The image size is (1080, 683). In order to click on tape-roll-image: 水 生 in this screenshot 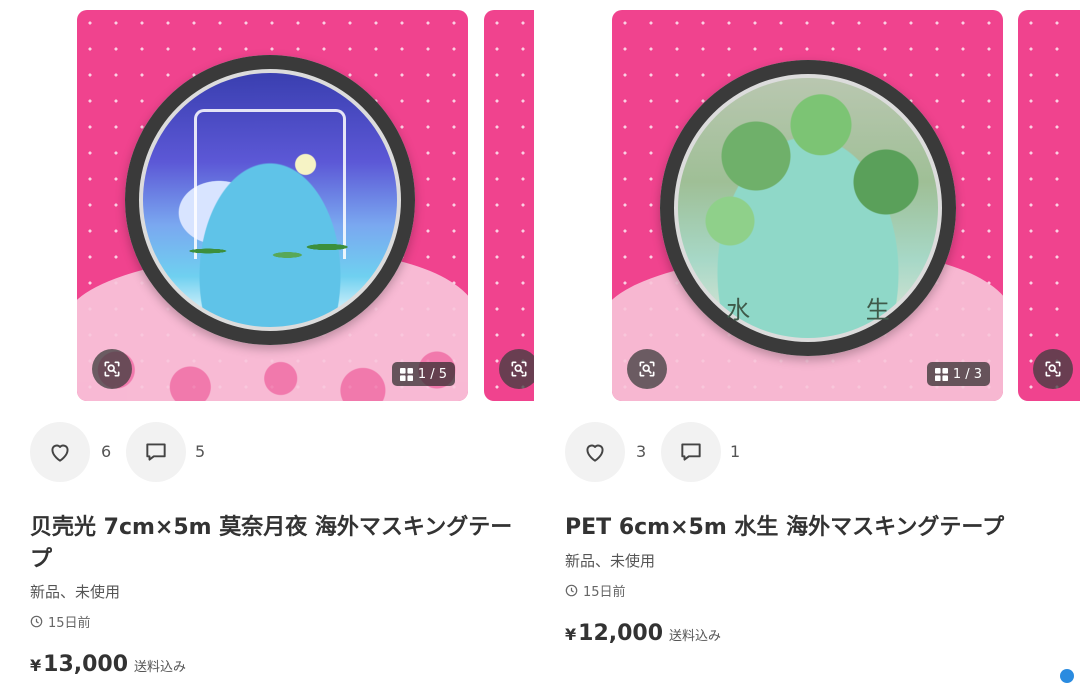, I will do `click(808, 208)`.